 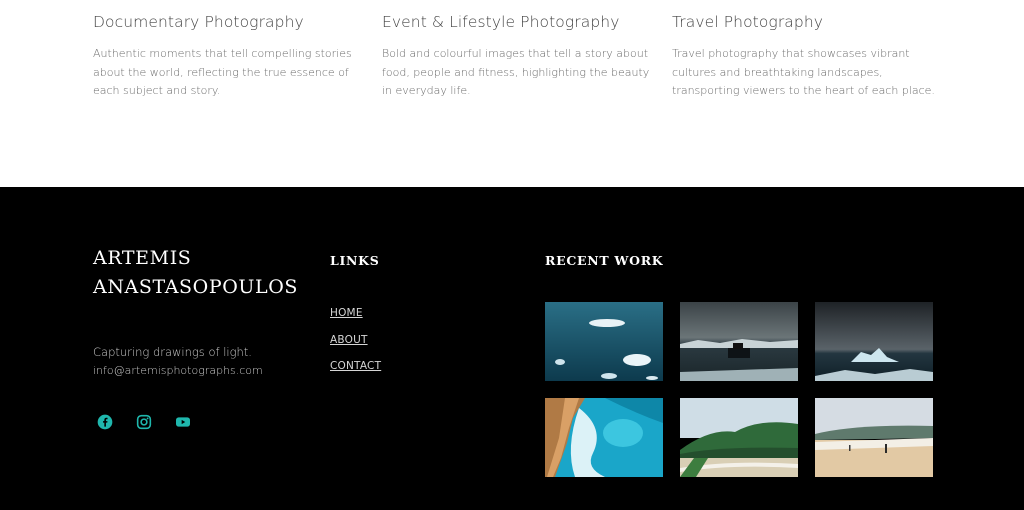 I want to click on green-hills-coast-road-photo, so click(x=739, y=437).